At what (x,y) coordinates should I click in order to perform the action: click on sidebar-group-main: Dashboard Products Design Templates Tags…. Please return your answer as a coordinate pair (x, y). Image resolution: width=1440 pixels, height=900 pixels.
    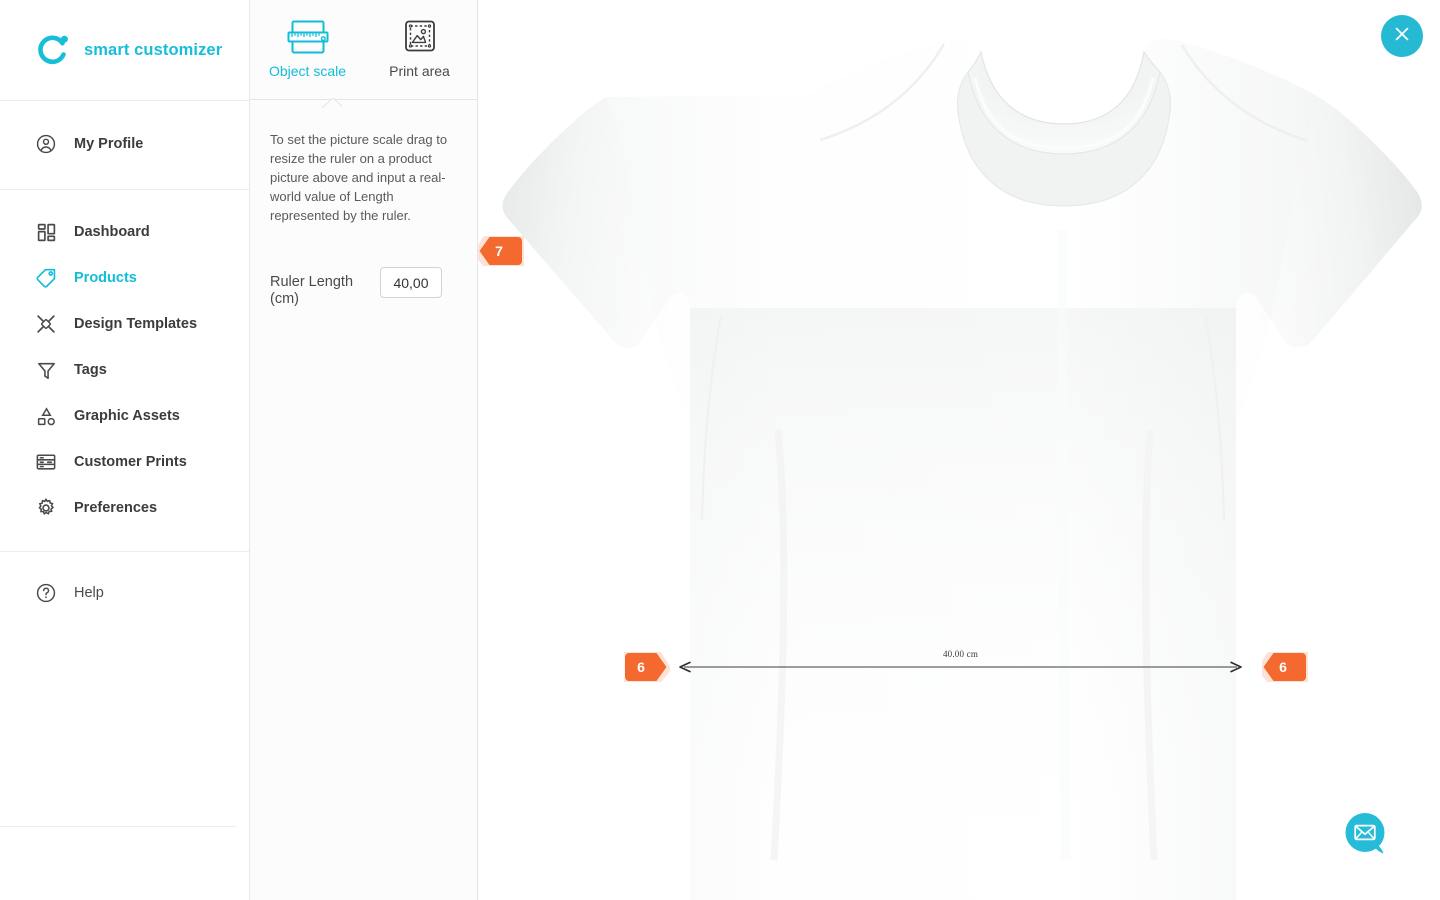
    Looking at the image, I should click on (124, 370).